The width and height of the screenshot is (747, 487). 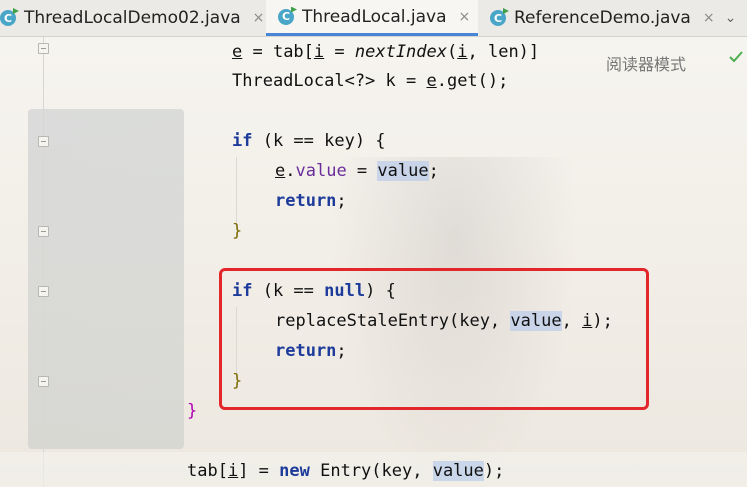 I want to click on reader-mode-button: 阅读器模式, so click(x=646, y=63).